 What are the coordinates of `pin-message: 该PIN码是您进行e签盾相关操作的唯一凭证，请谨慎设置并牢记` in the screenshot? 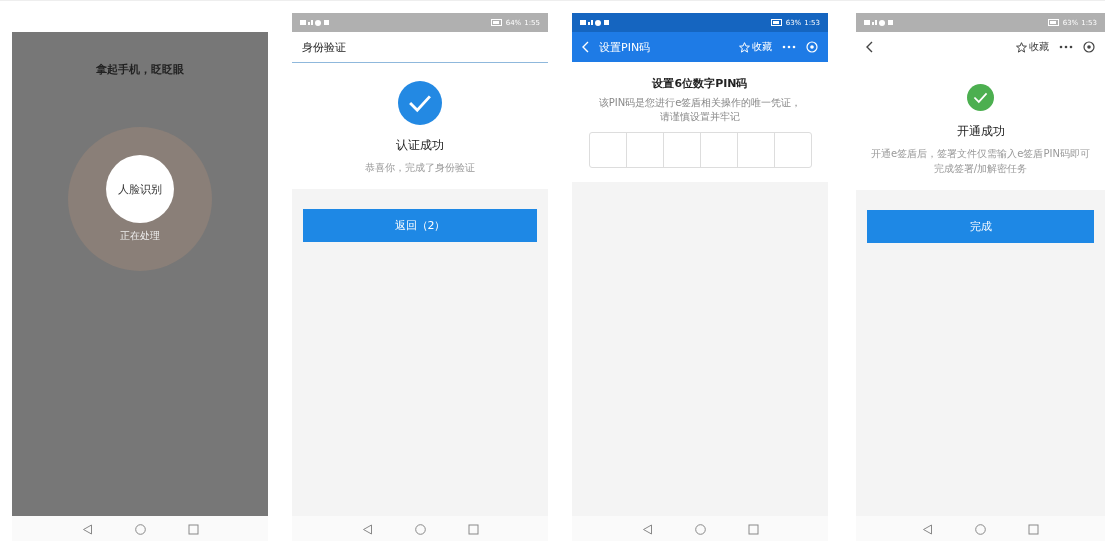 It's located at (700, 110).